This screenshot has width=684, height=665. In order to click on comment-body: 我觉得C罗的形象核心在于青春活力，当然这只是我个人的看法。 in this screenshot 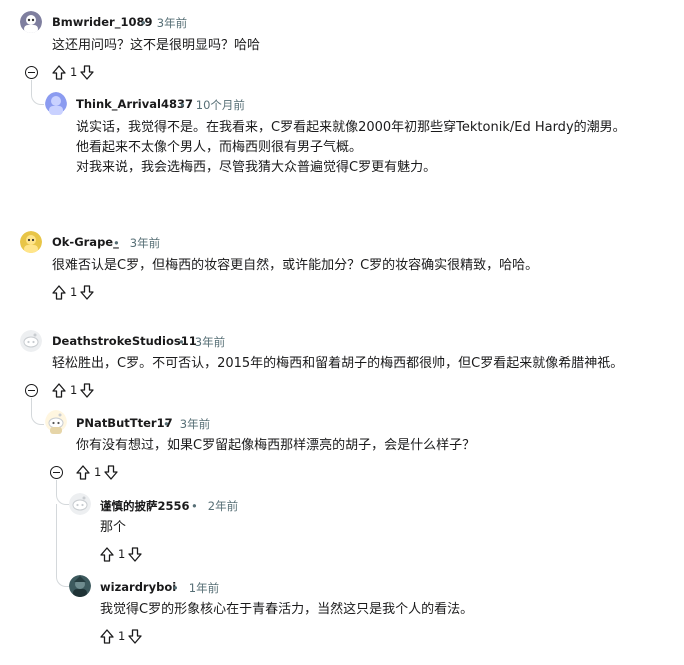, I will do `click(287, 609)`.